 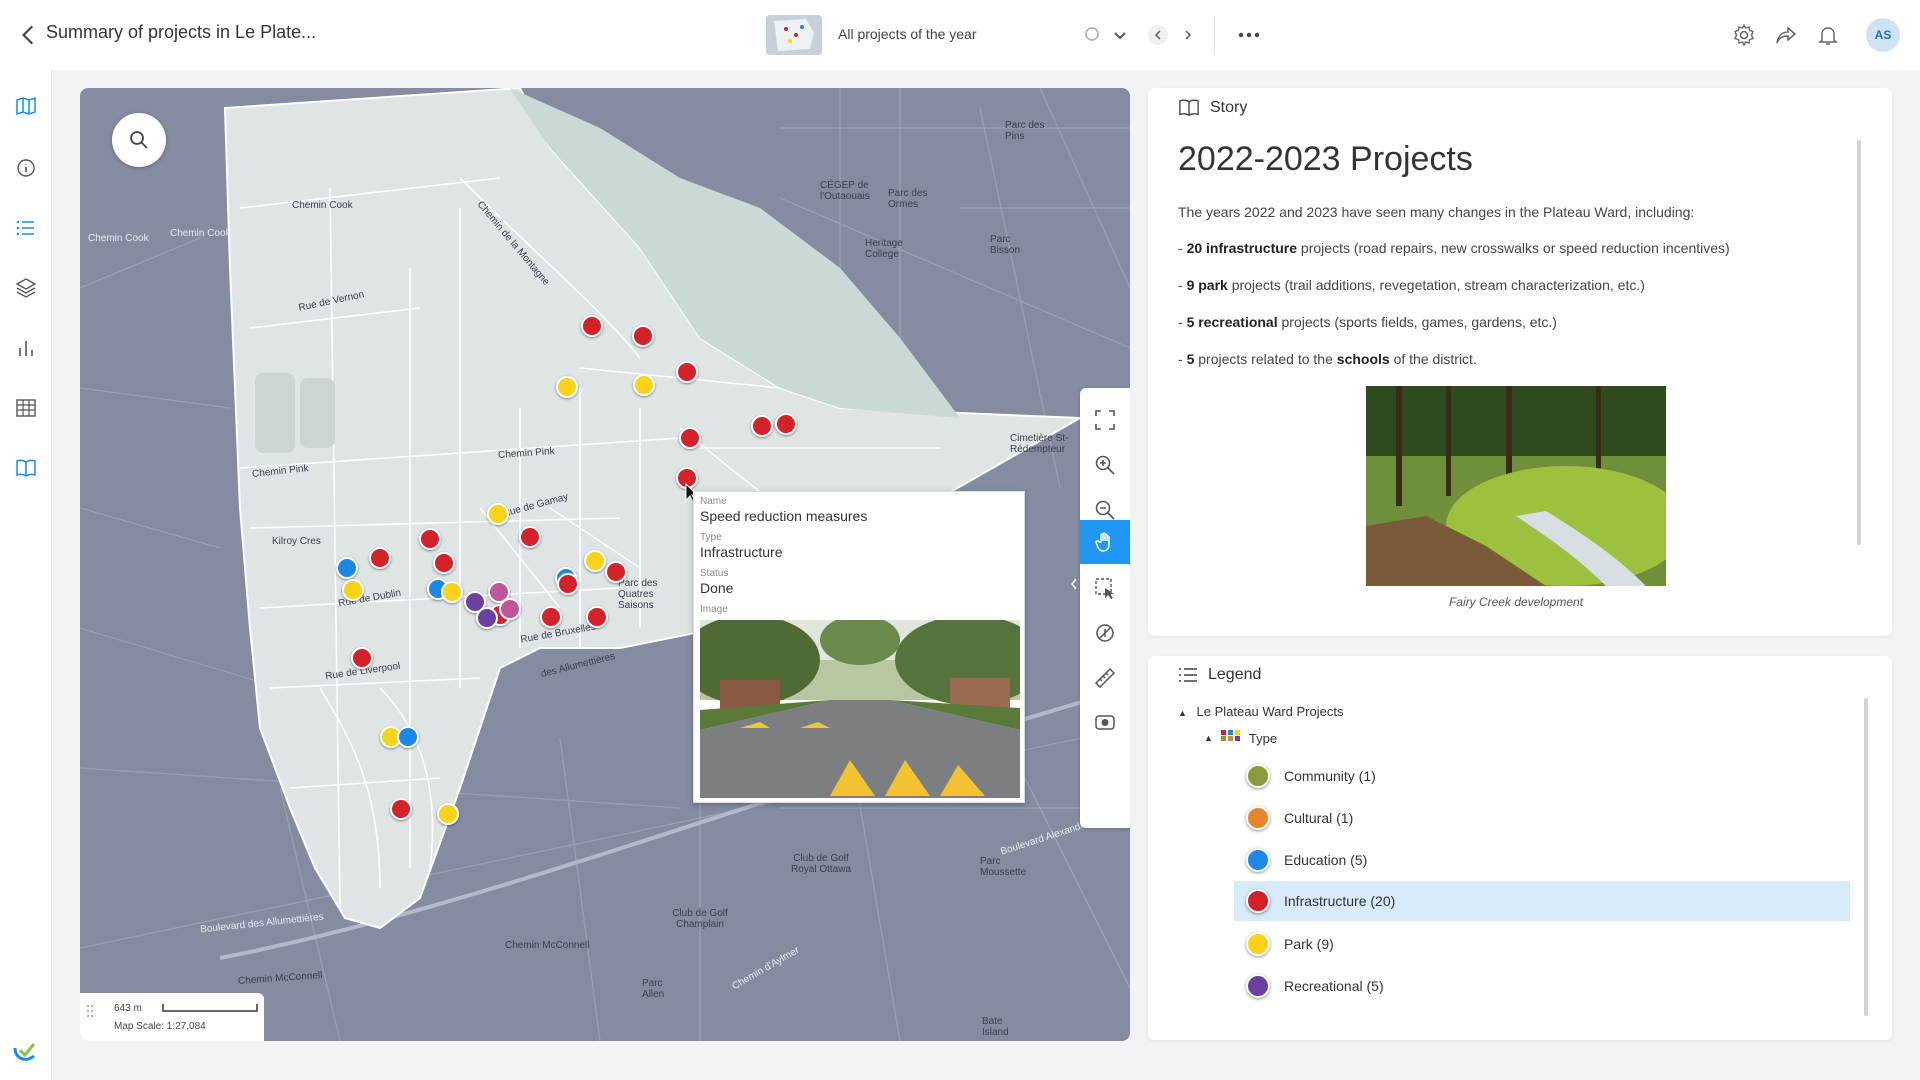 I want to click on book-icon, so click(x=26, y=468).